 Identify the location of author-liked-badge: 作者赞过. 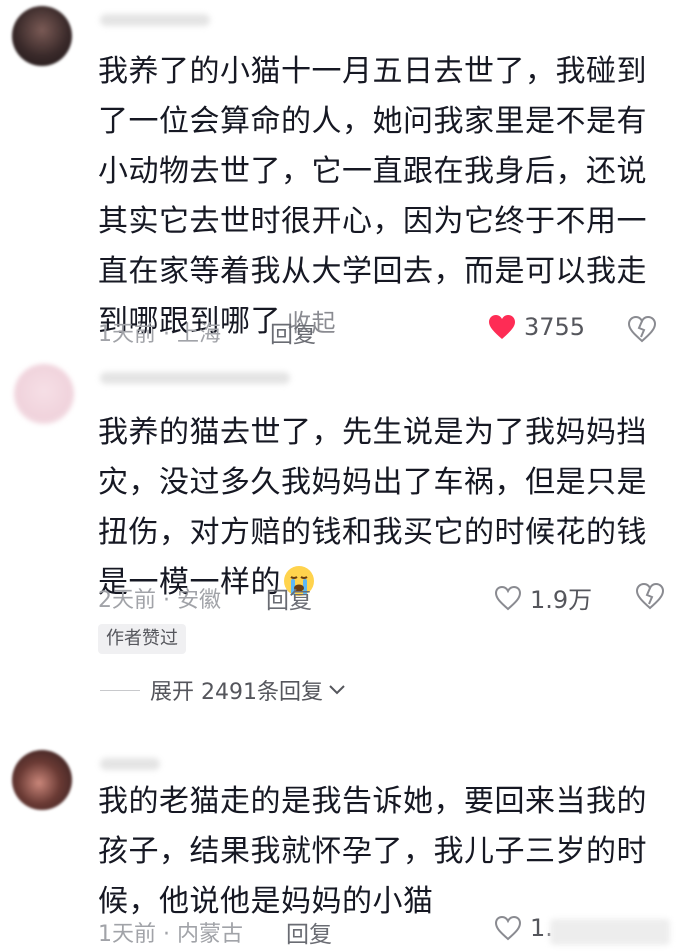
(142, 639).